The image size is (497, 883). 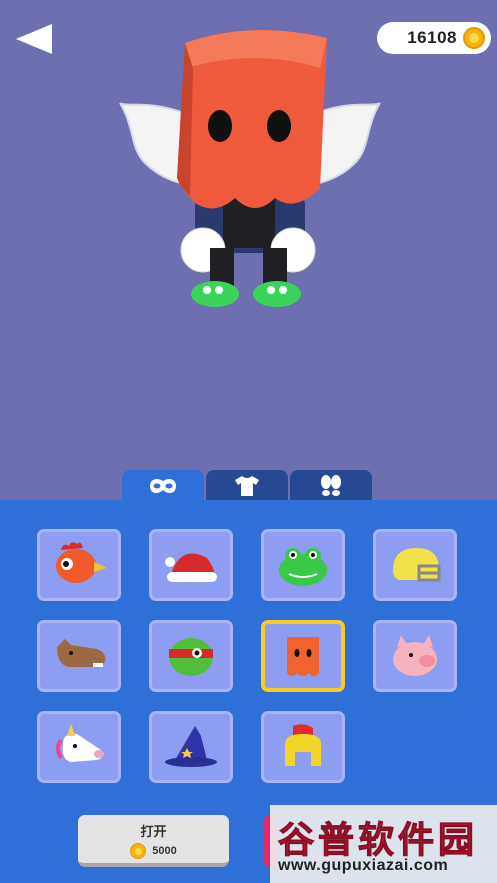 I want to click on item-santa-hat, so click(x=191, y=565).